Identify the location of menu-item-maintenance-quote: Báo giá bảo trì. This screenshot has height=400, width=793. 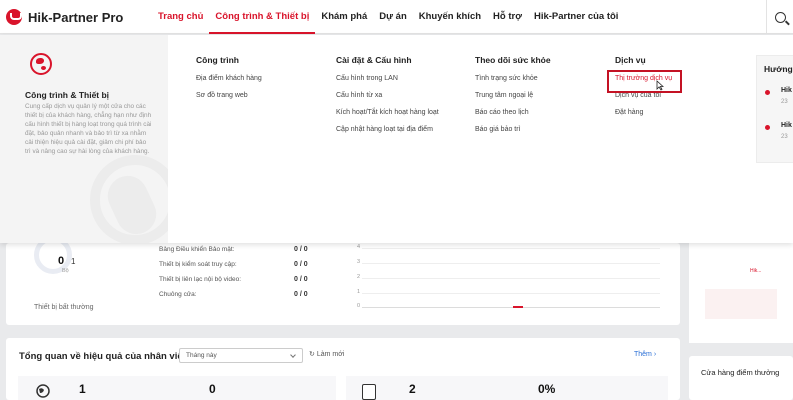
(513, 130).